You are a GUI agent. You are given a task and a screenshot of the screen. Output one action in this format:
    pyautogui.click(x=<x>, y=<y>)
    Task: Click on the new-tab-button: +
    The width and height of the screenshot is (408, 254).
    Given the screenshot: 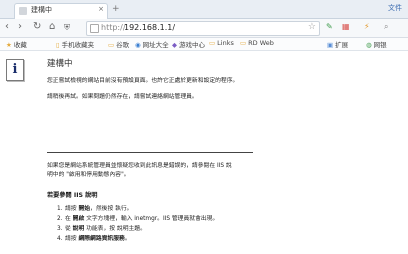 What is the action you would take?
    pyautogui.click(x=116, y=9)
    